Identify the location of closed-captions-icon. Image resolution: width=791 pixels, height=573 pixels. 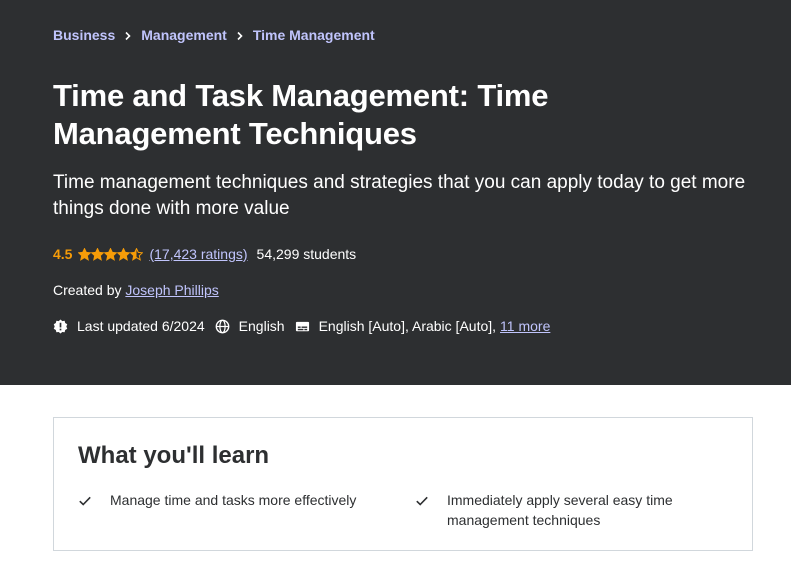
(302, 326).